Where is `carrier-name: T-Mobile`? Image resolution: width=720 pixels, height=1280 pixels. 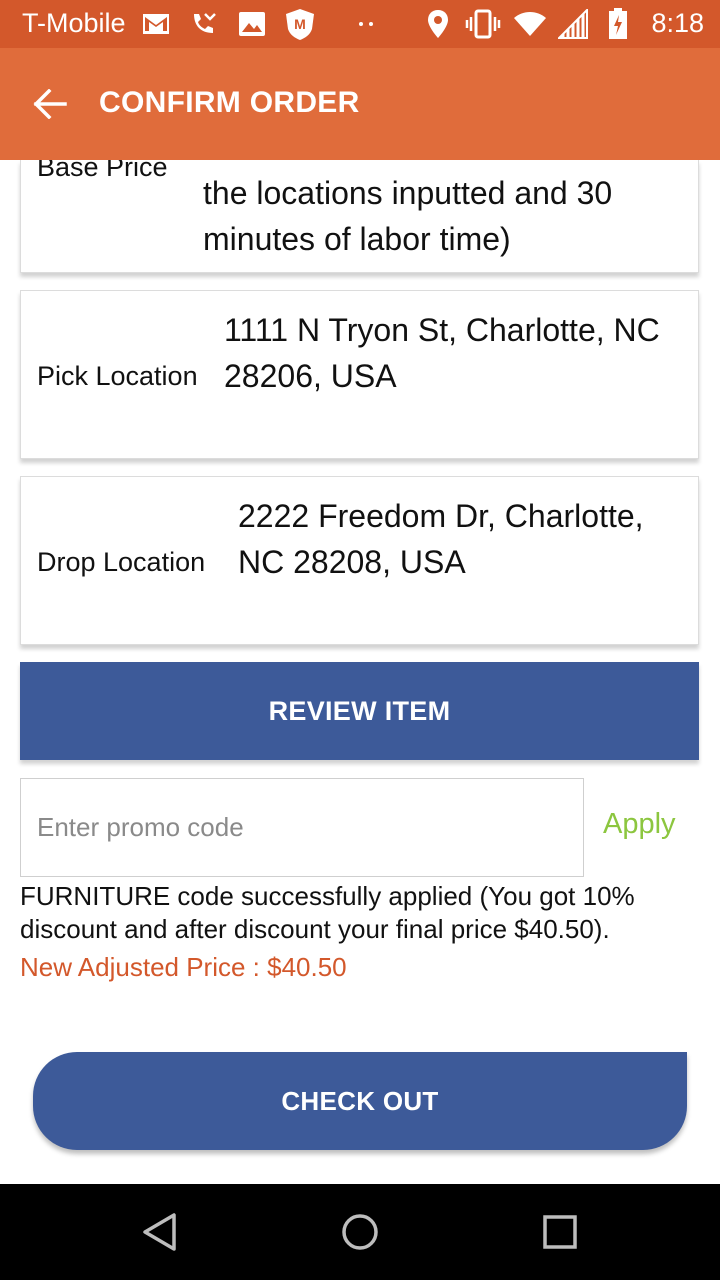 carrier-name: T-Mobile is located at coordinates (74, 23).